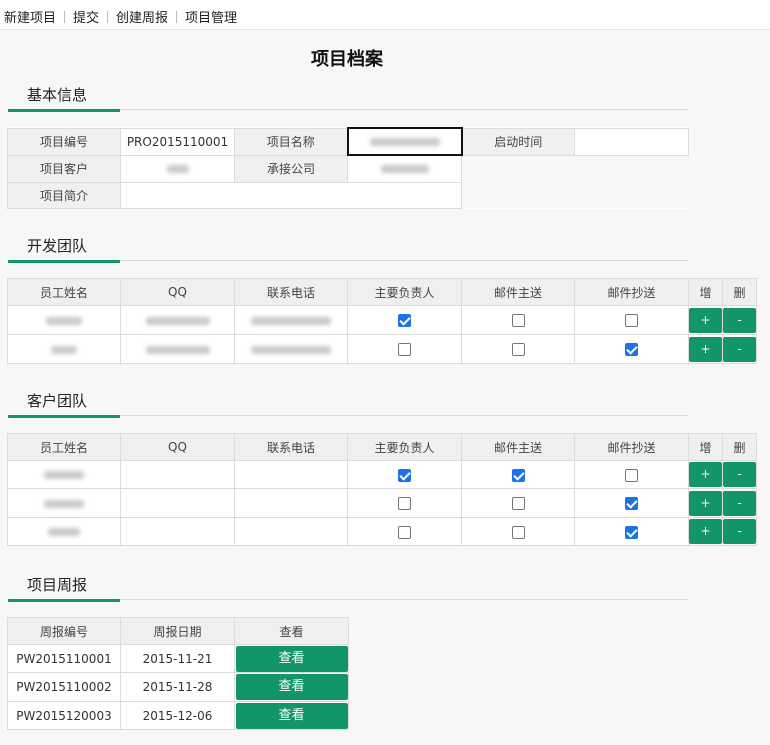 This screenshot has width=770, height=745. I want to click on mail-to-cell, so click(518, 349).